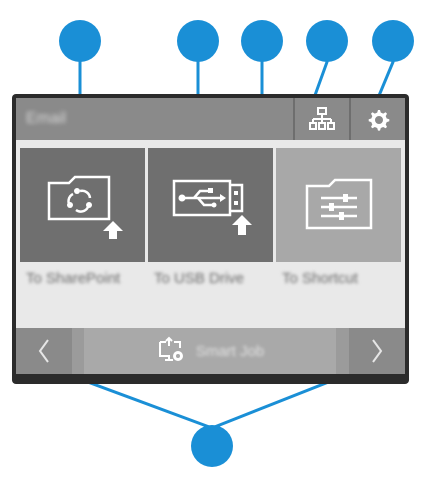  I want to click on usb-drive-icon, so click(212, 207).